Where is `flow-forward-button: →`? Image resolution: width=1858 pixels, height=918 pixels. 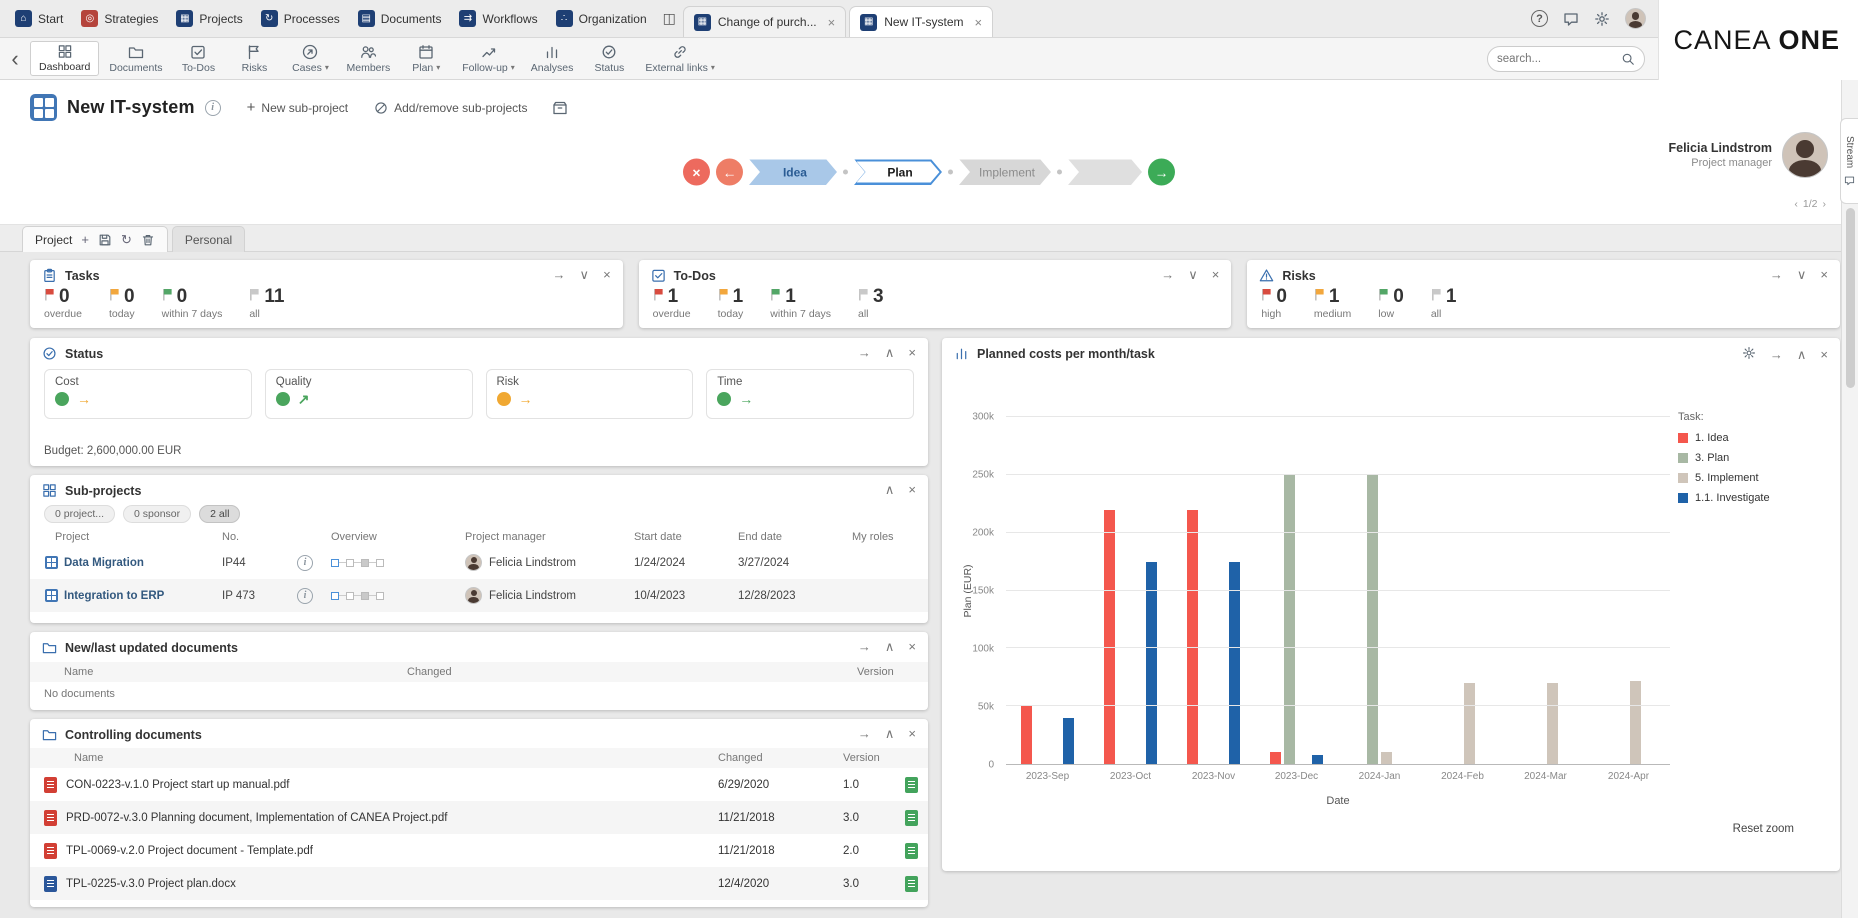 flow-forward-button: → is located at coordinates (1162, 172).